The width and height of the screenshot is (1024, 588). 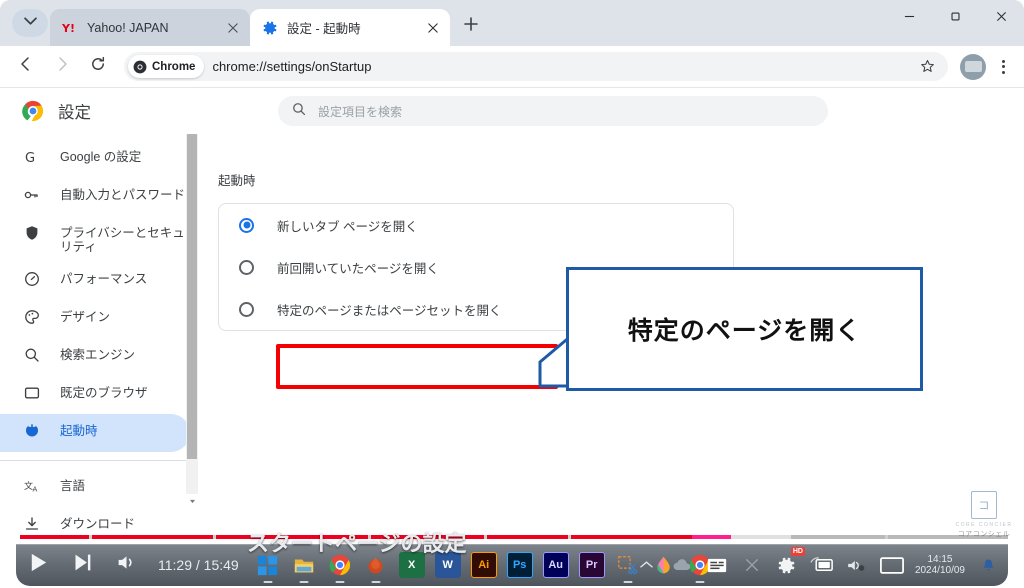 What do you see at coordinates (150, 27) in the screenshot?
I see `tab-yahoo-japan: Y! Yahoo! JAPAN` at bounding box center [150, 27].